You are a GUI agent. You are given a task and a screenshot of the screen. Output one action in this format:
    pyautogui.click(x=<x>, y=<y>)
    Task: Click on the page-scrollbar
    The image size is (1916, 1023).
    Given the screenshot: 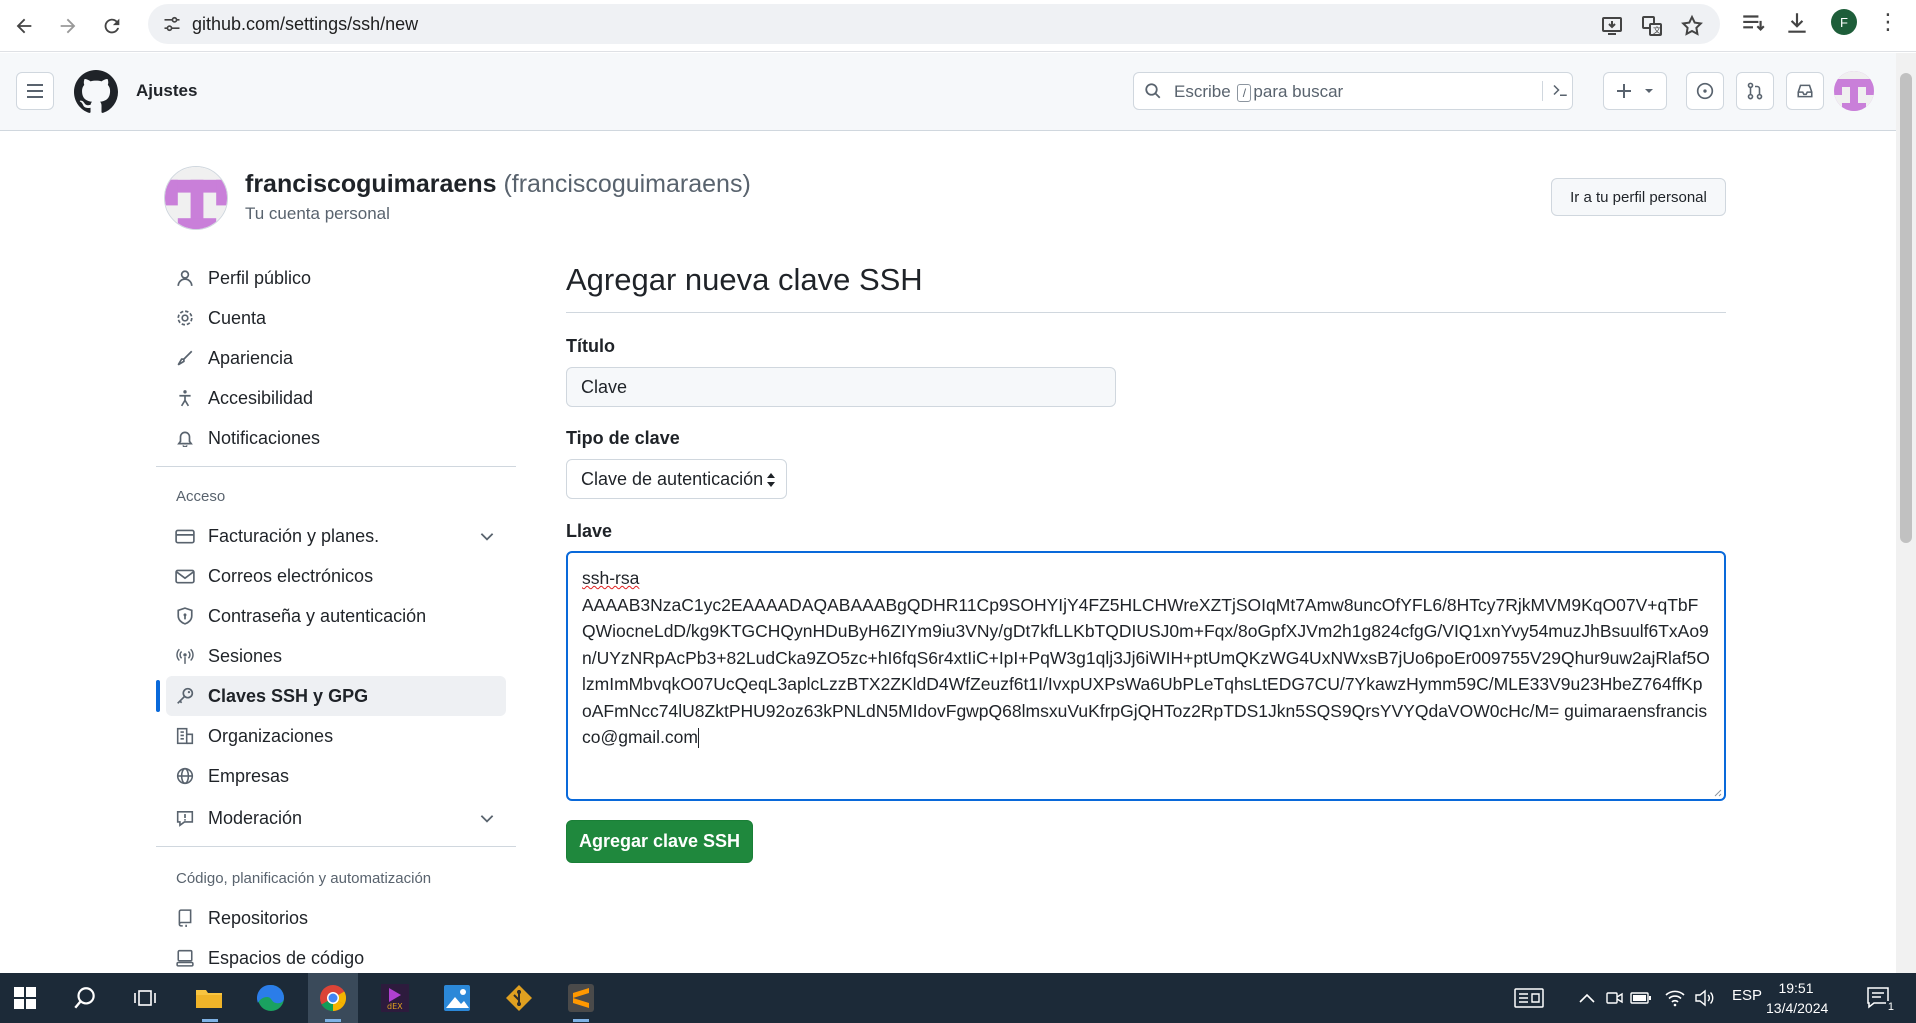 What is the action you would take?
    pyautogui.click(x=1906, y=513)
    